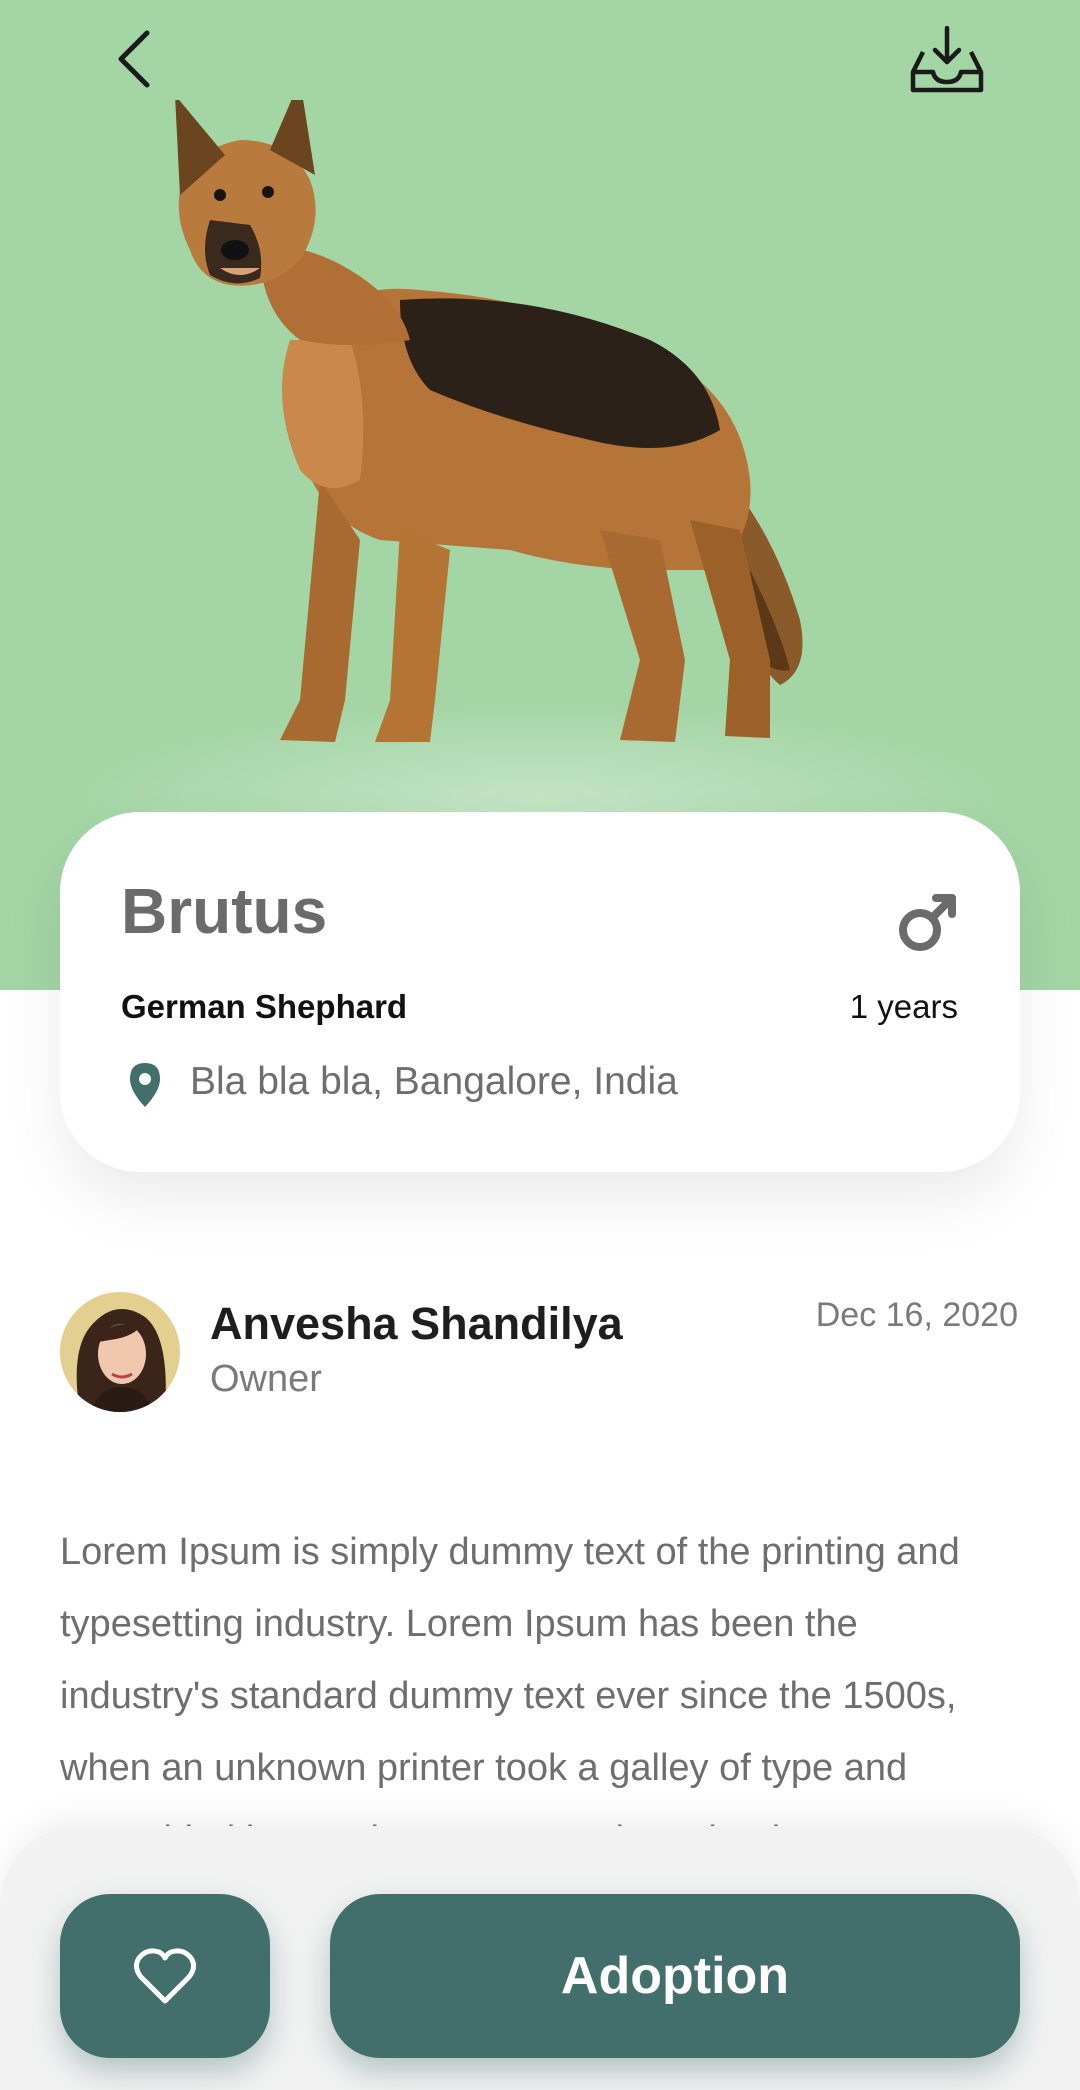 The width and height of the screenshot is (1080, 2090). I want to click on pet-age: 1 years, so click(903, 1006).